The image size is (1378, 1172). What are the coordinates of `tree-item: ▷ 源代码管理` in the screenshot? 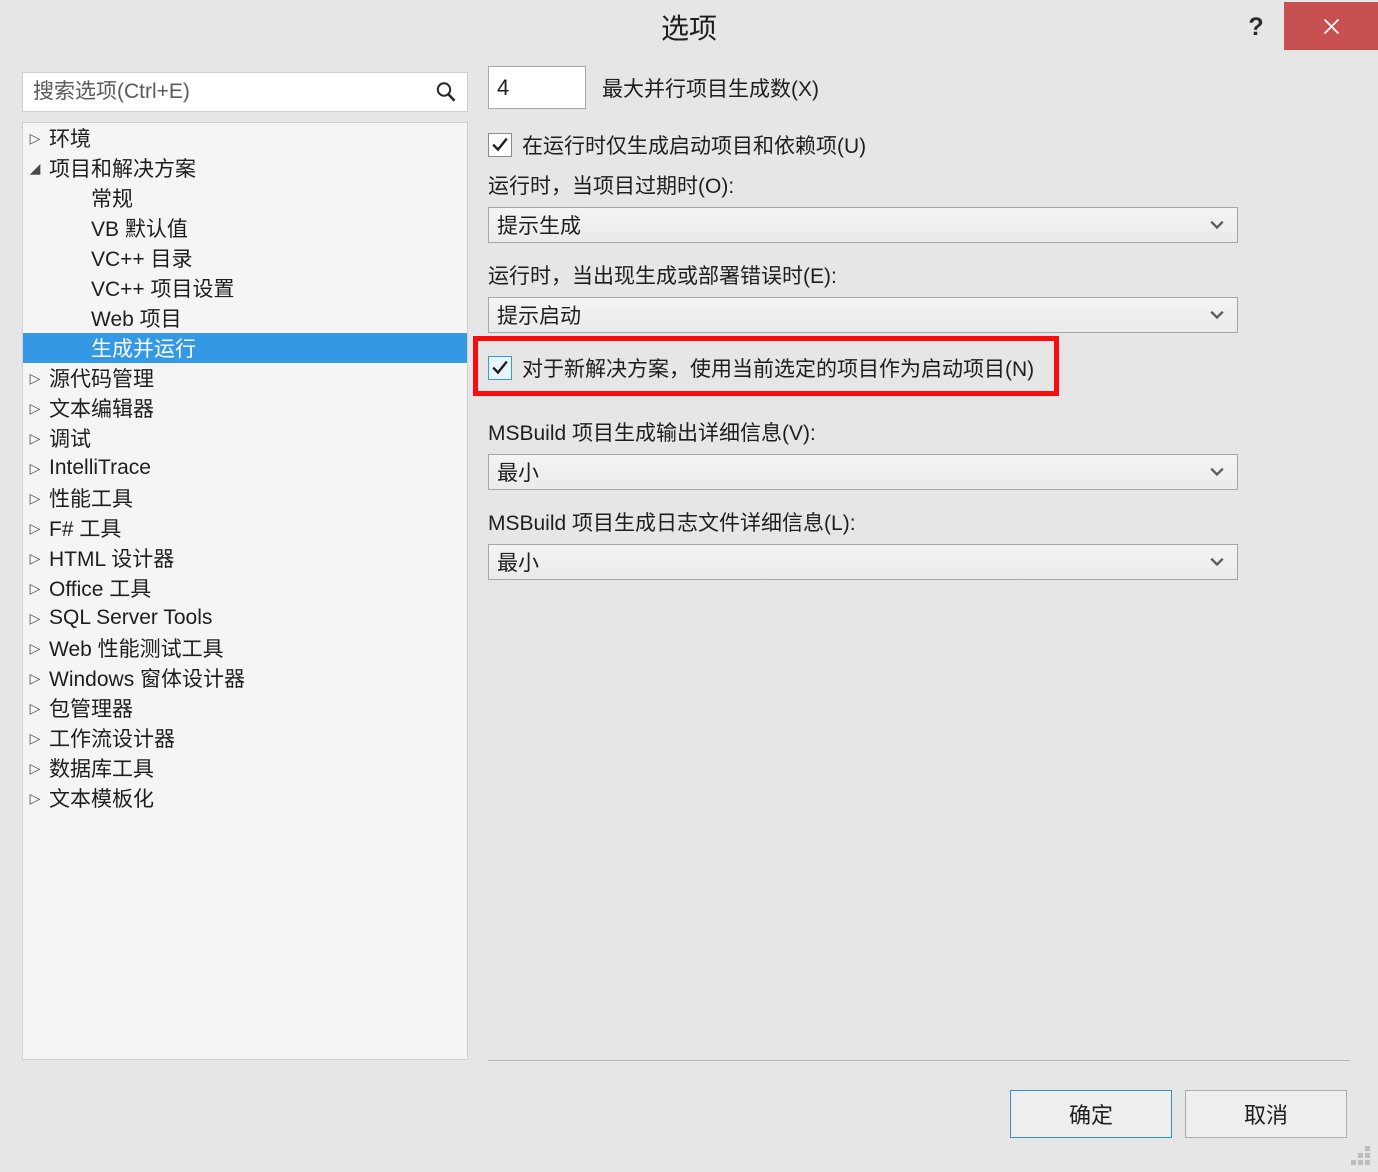 It's located at (245, 378).